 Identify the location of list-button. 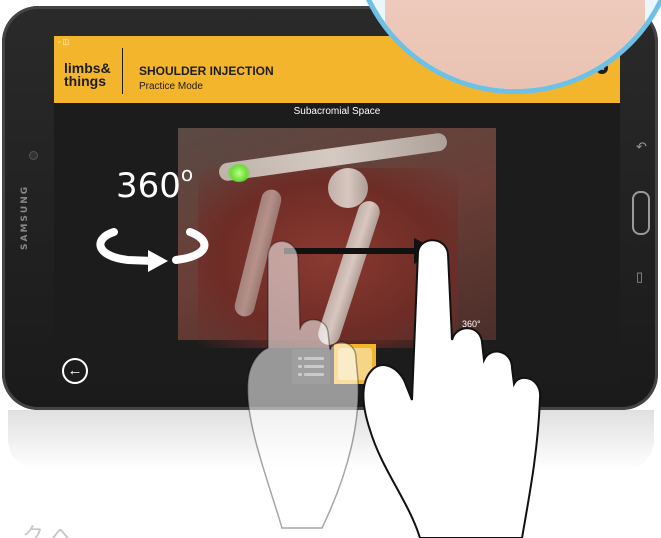
(311, 366).